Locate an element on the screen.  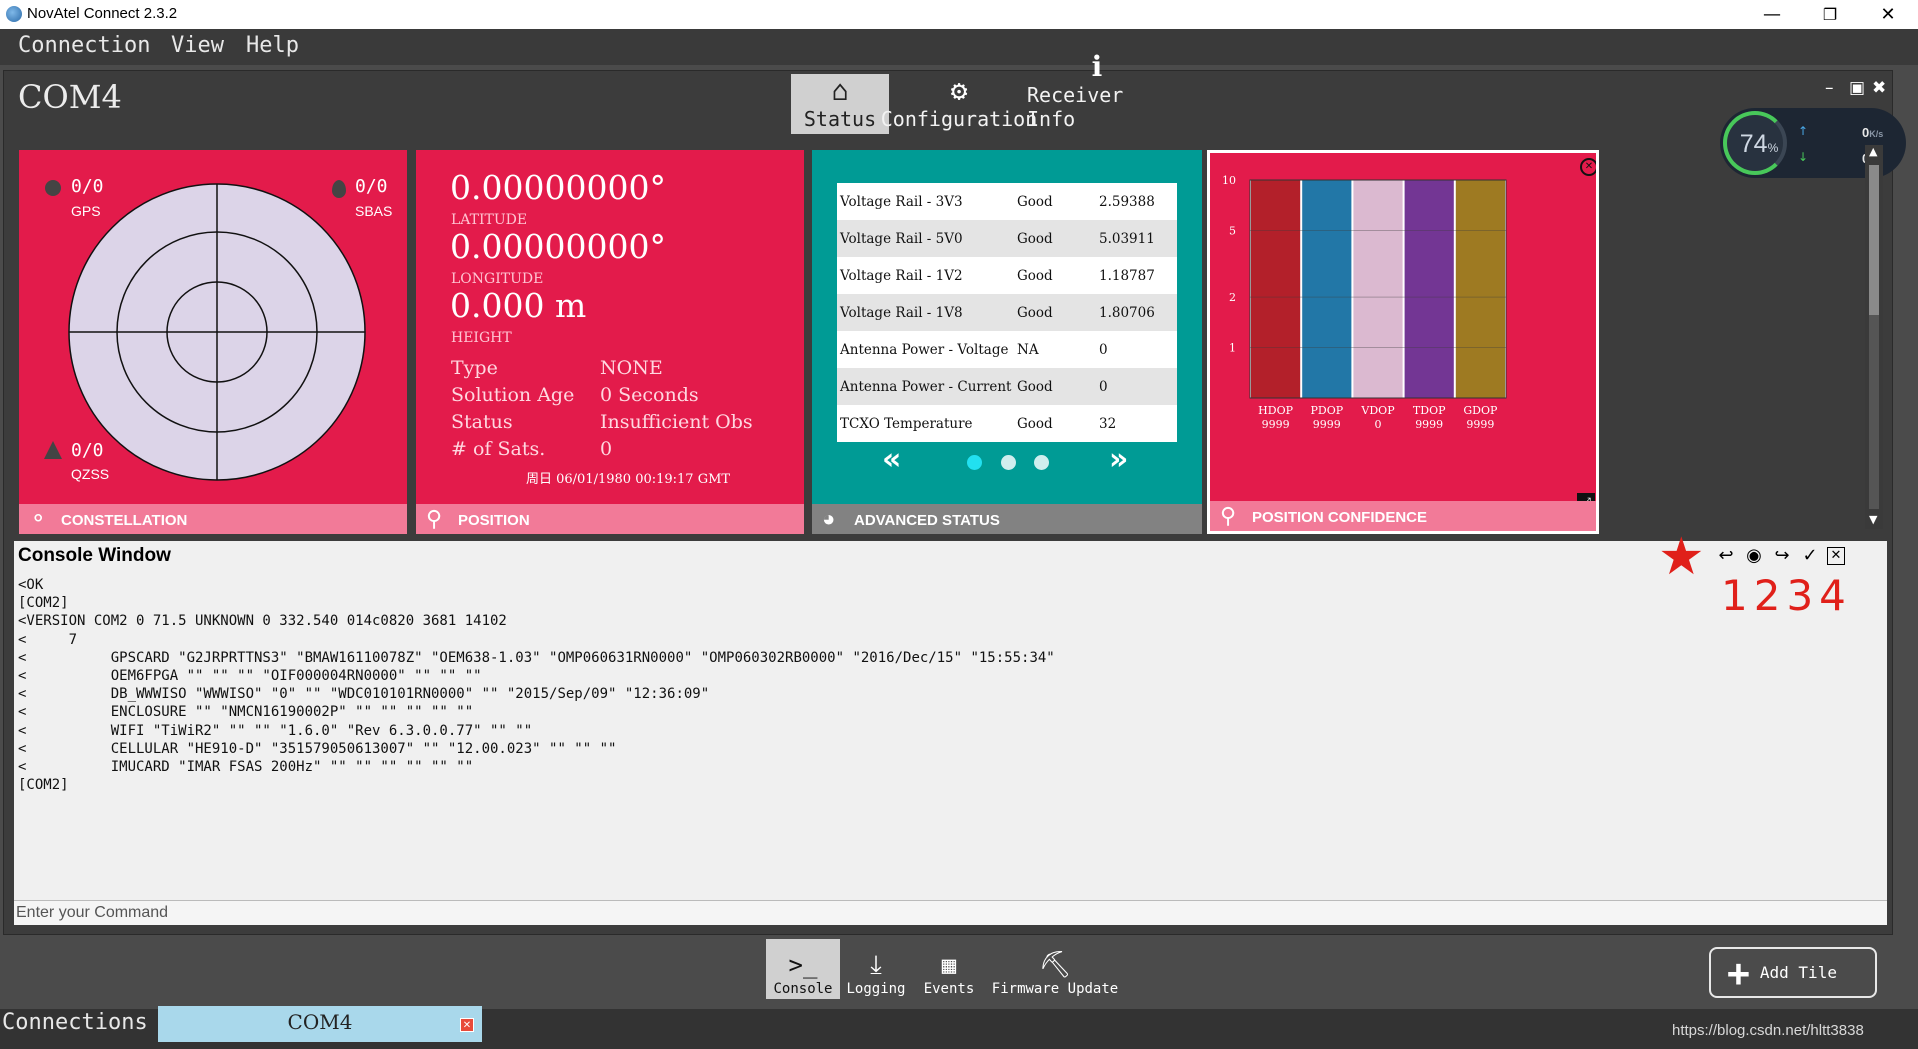
console-line: < 7 is located at coordinates (48, 639).